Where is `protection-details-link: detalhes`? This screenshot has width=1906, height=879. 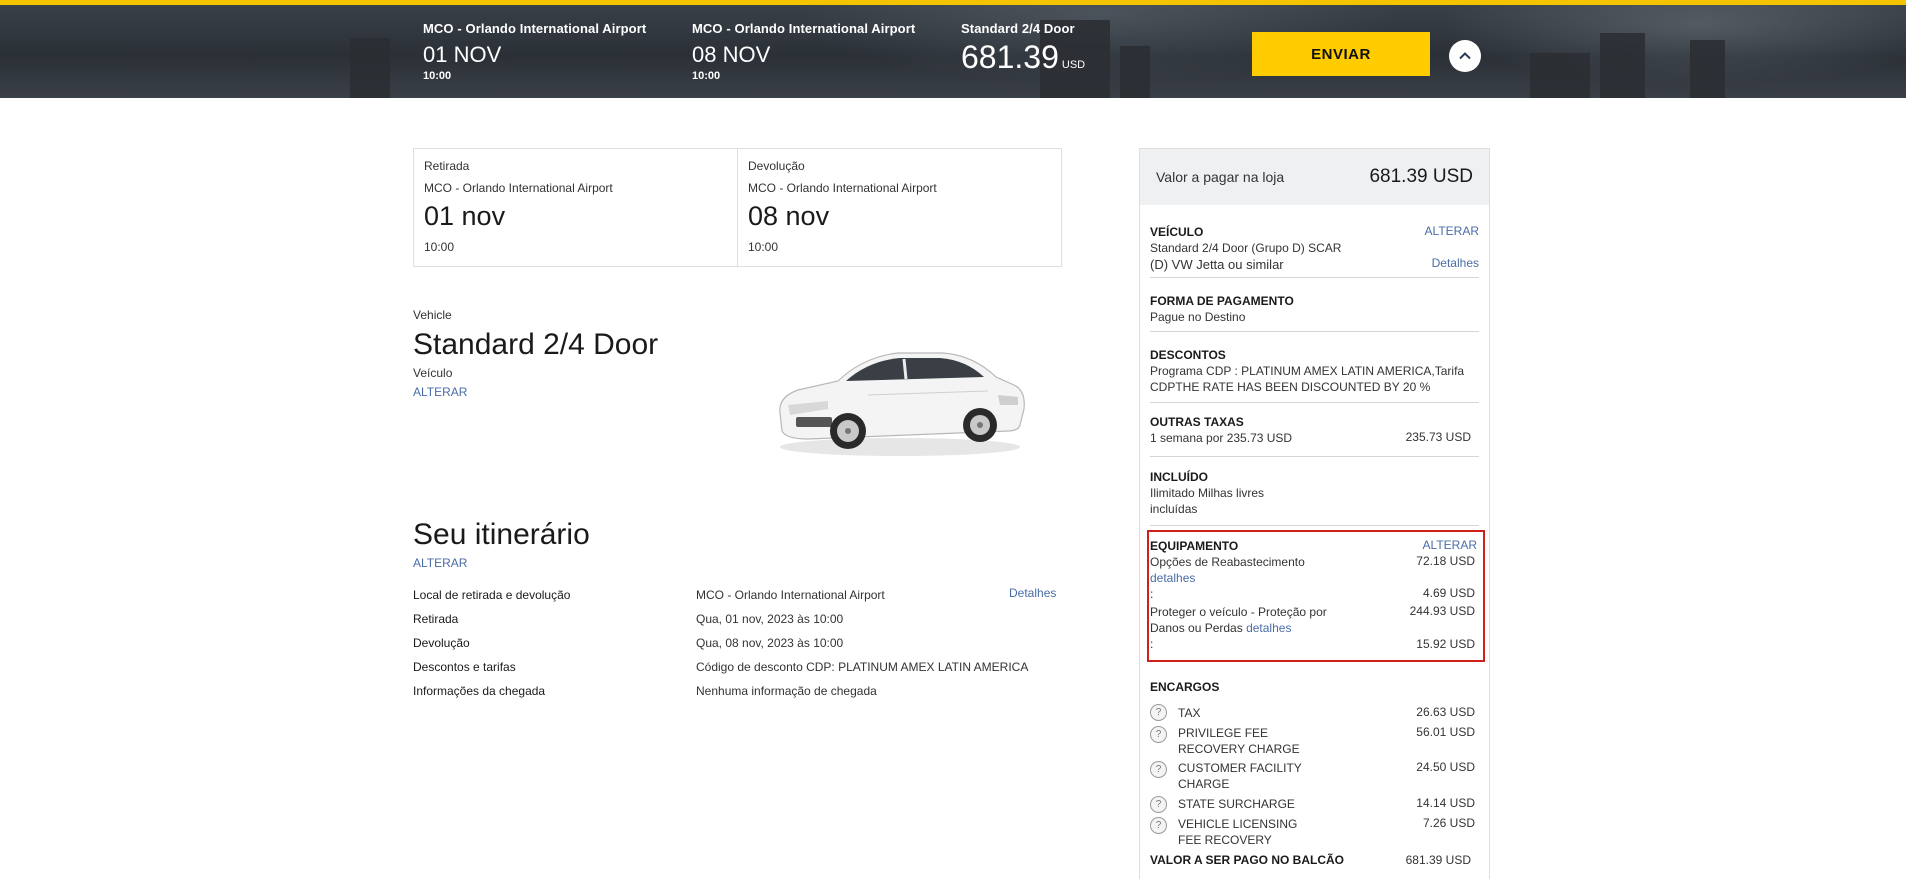
protection-details-link: detalhes is located at coordinates (1268, 628).